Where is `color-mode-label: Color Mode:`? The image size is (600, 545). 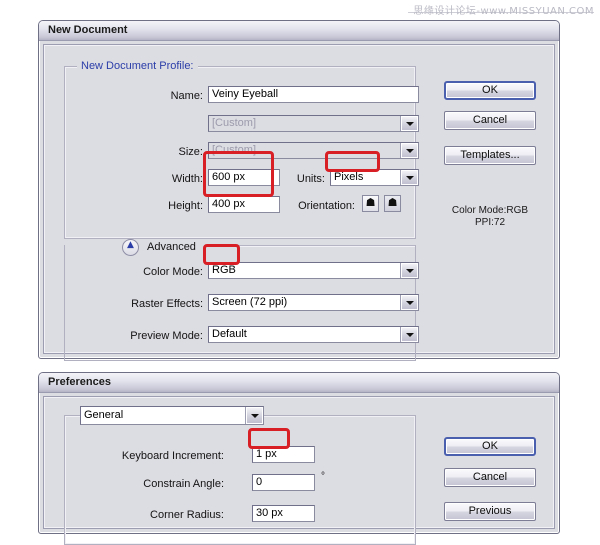 color-mode-label: Color Mode: is located at coordinates (173, 272).